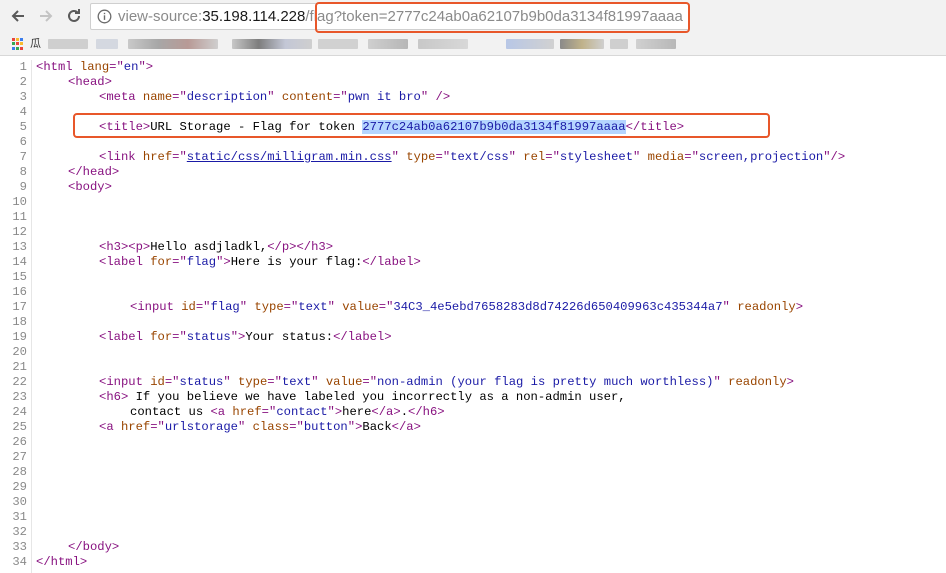 This screenshot has height=573, width=946. What do you see at coordinates (23, 127) in the screenshot?
I see `line-number: 5` at bounding box center [23, 127].